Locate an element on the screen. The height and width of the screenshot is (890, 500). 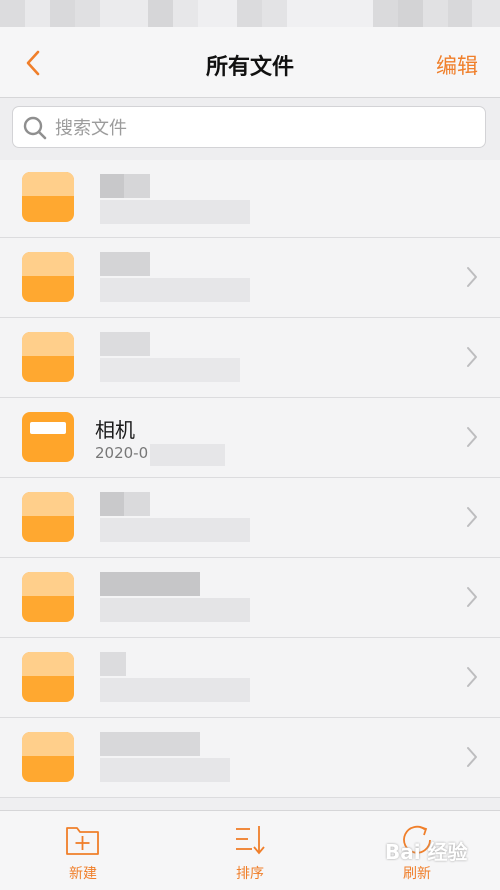
back-button is located at coordinates (35, 63).